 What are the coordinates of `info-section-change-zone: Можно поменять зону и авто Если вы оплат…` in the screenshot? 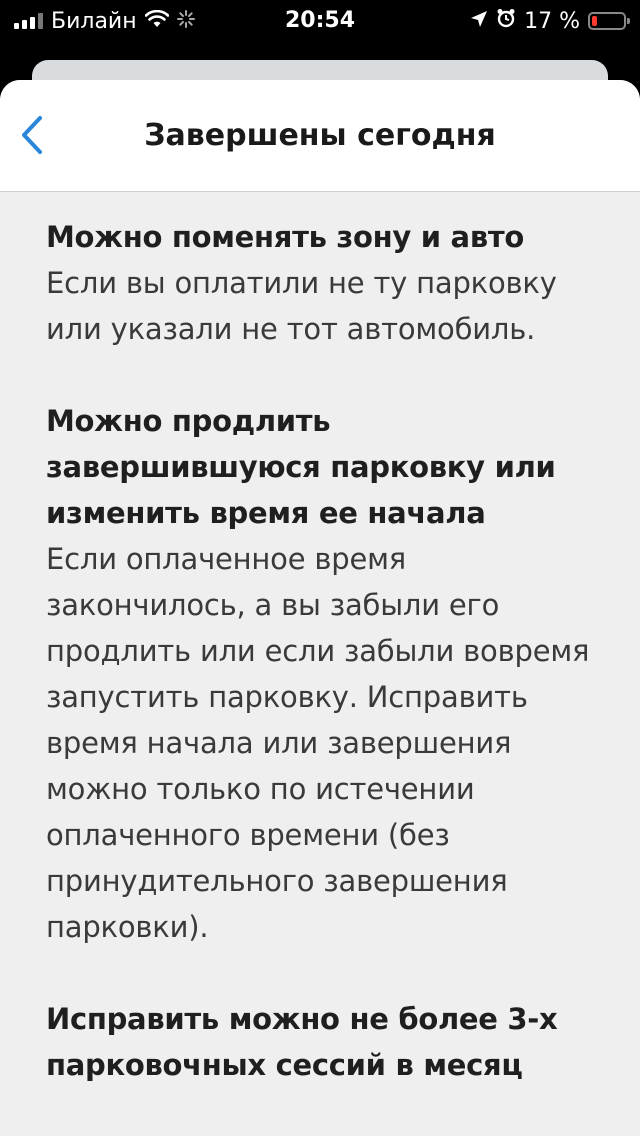 It's located at (328, 283).